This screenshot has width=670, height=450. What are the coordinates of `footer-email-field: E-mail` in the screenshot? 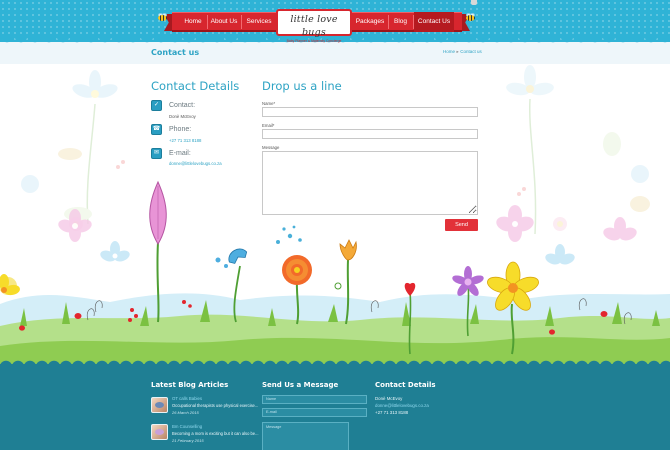 It's located at (314, 412).